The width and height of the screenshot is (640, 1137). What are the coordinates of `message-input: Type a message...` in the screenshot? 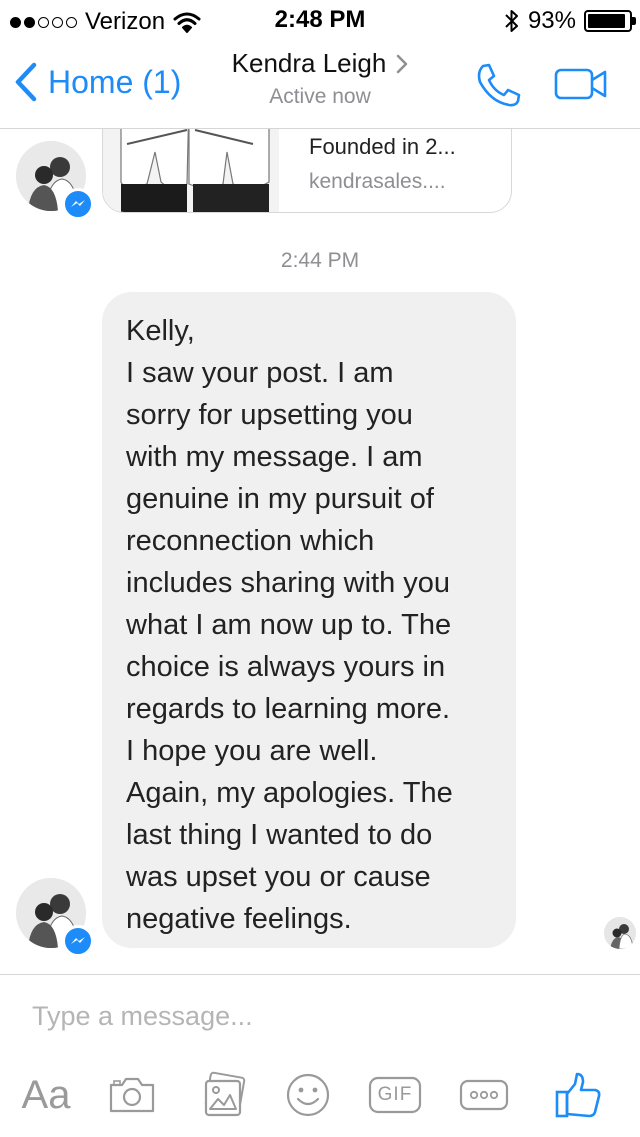 It's located at (317, 1016).